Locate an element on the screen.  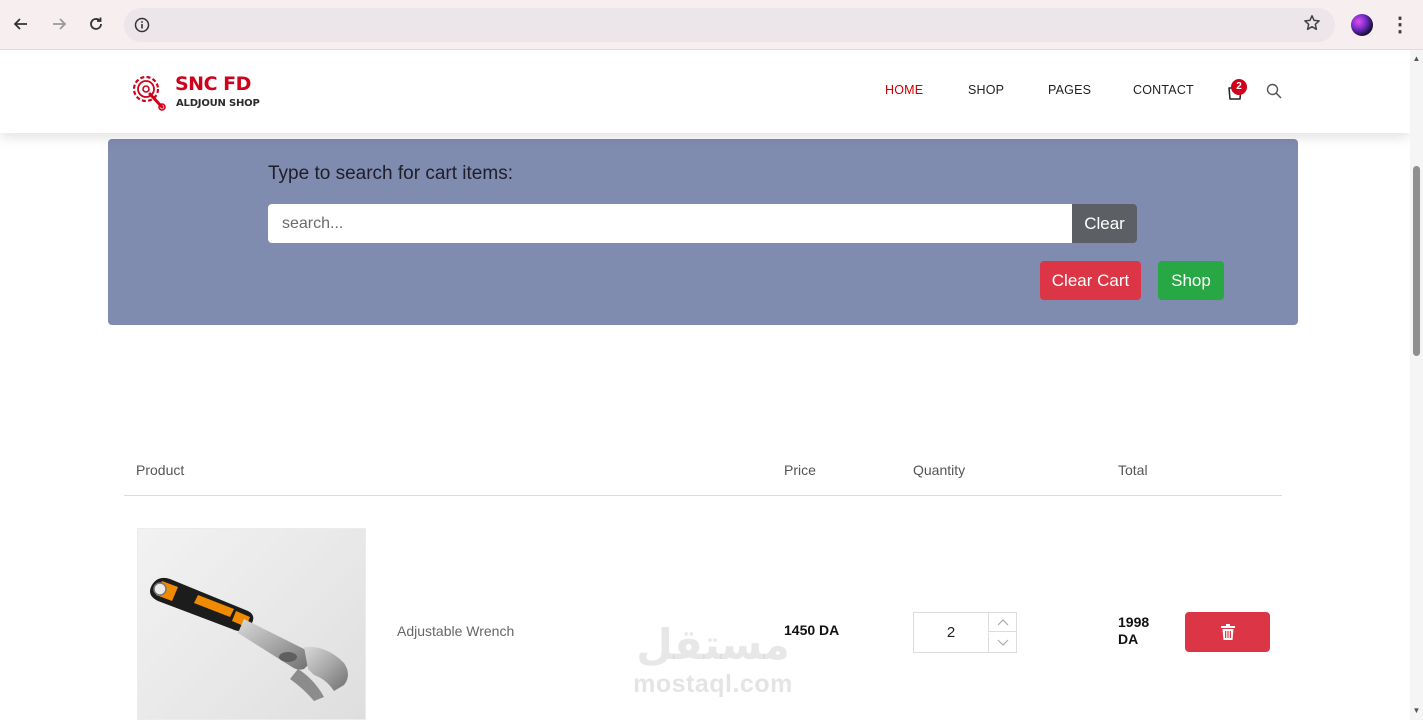
star-icon is located at coordinates (1312, 26).